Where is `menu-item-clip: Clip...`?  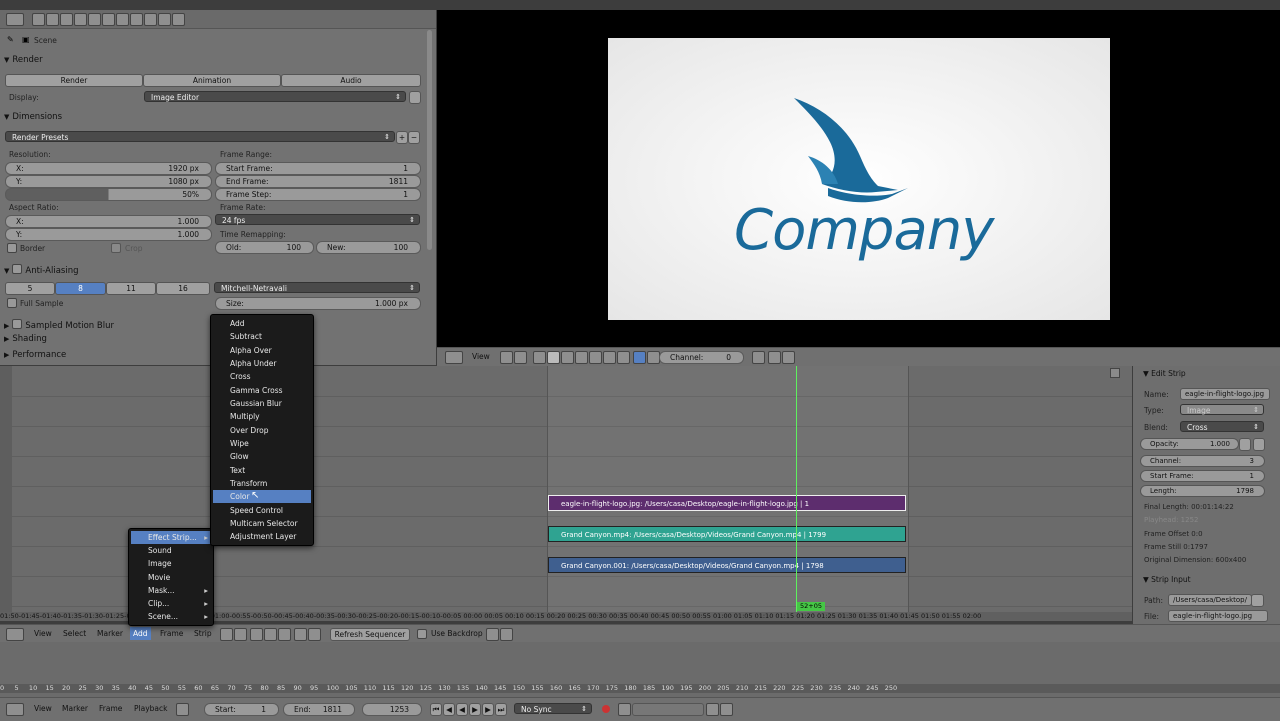 menu-item-clip: Clip... is located at coordinates (171, 603).